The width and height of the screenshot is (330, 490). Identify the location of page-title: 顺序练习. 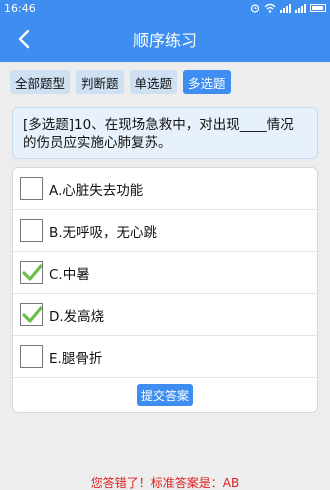
(164, 40).